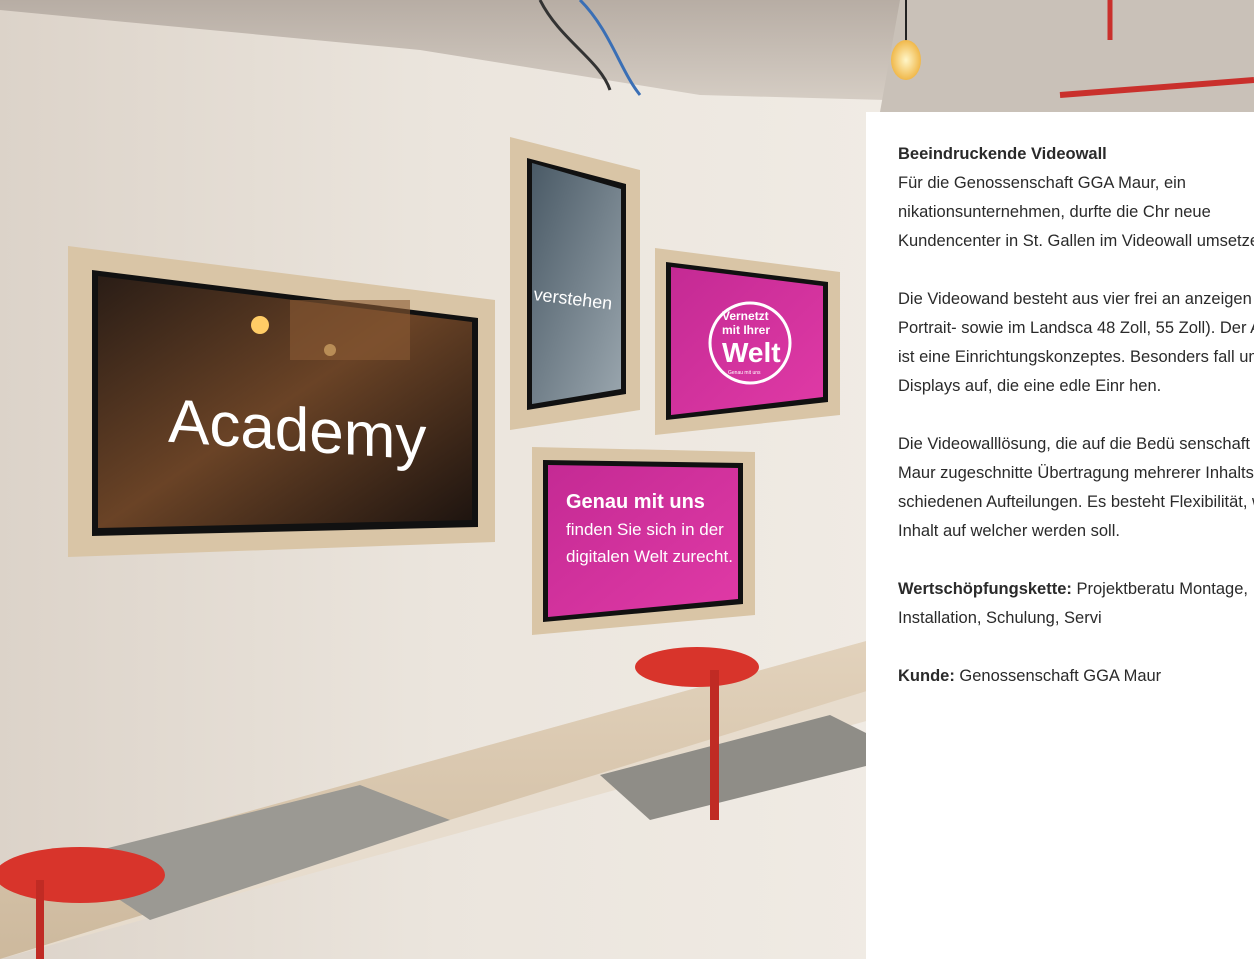  Describe the element at coordinates (645, 529) in the screenshot. I see `screen-bottom-line2: finden Sie sich in der` at that location.